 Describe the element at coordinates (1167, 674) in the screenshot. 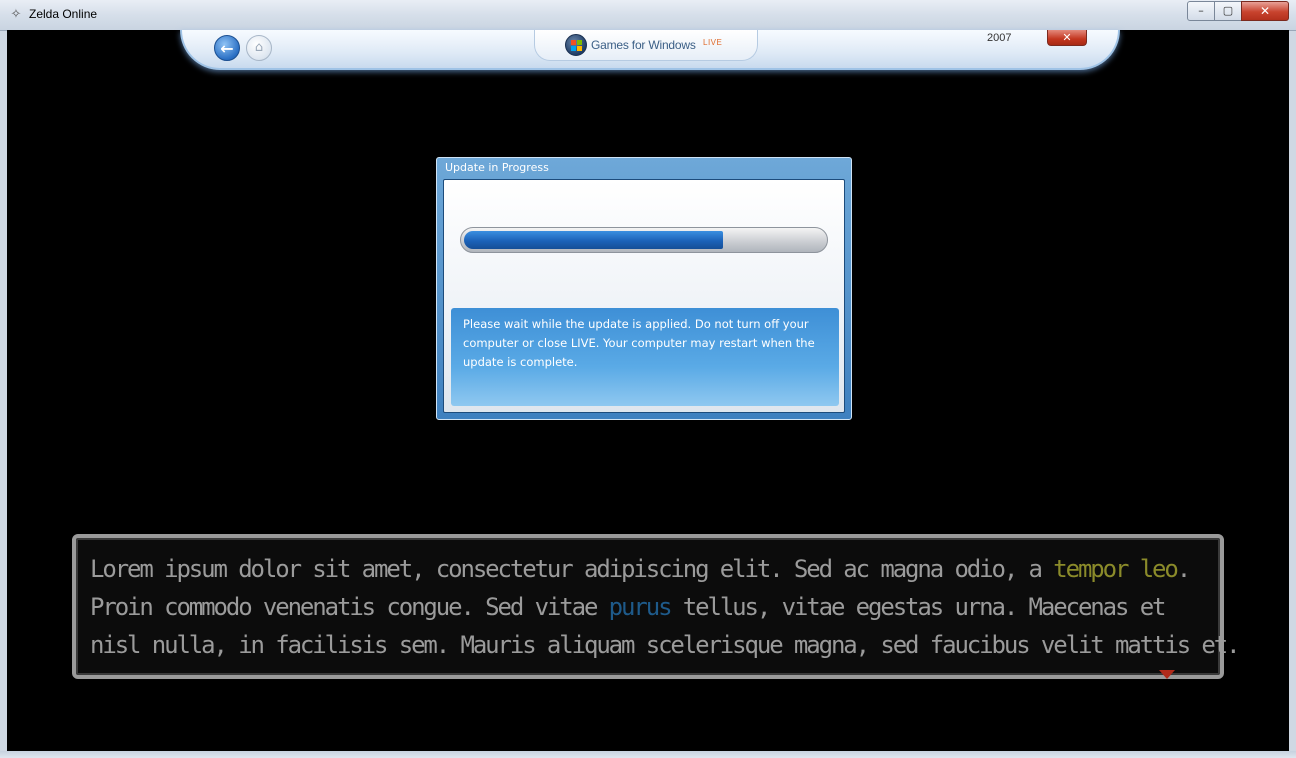

I see `next-page-arrow-icon` at that location.